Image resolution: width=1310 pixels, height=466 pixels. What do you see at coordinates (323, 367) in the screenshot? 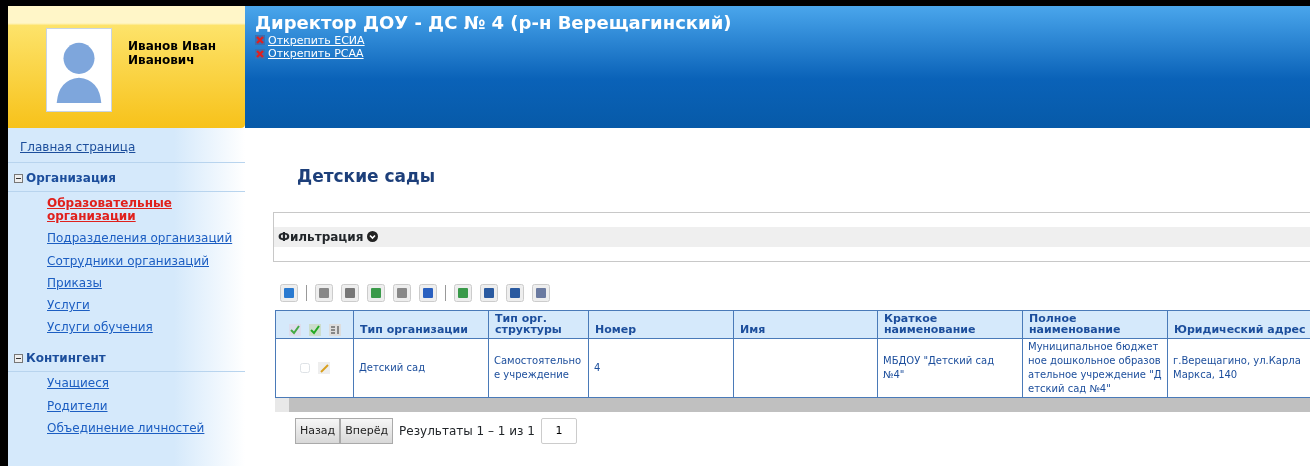
I see `pencil-icon` at bounding box center [323, 367].